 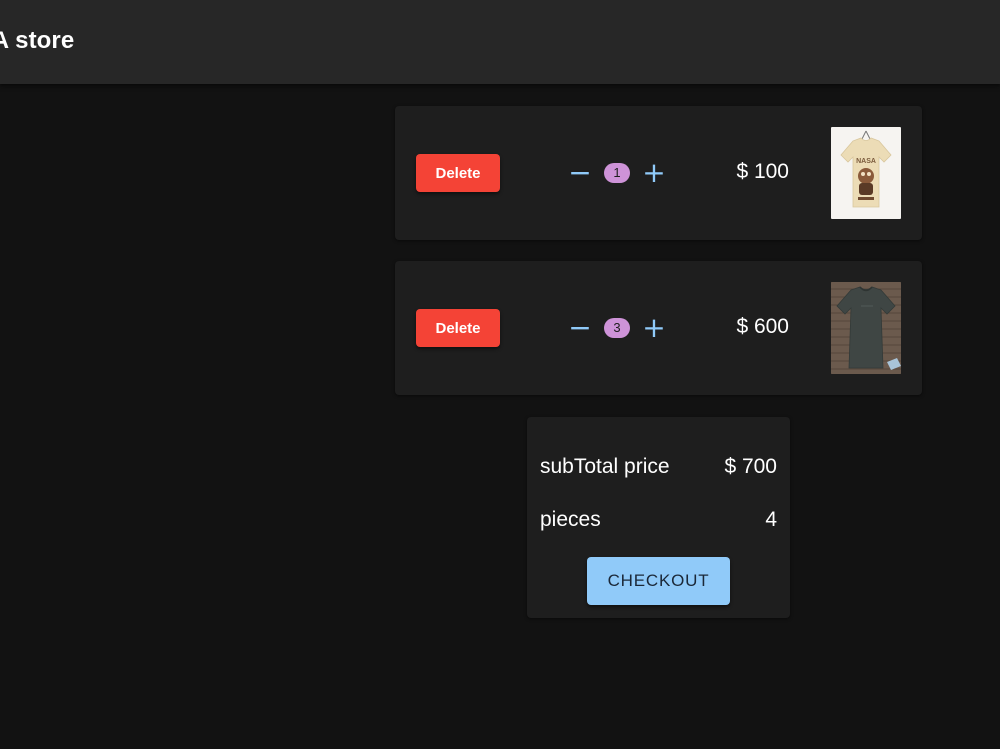 I want to click on dark-tshirt-image, so click(x=866, y=328).